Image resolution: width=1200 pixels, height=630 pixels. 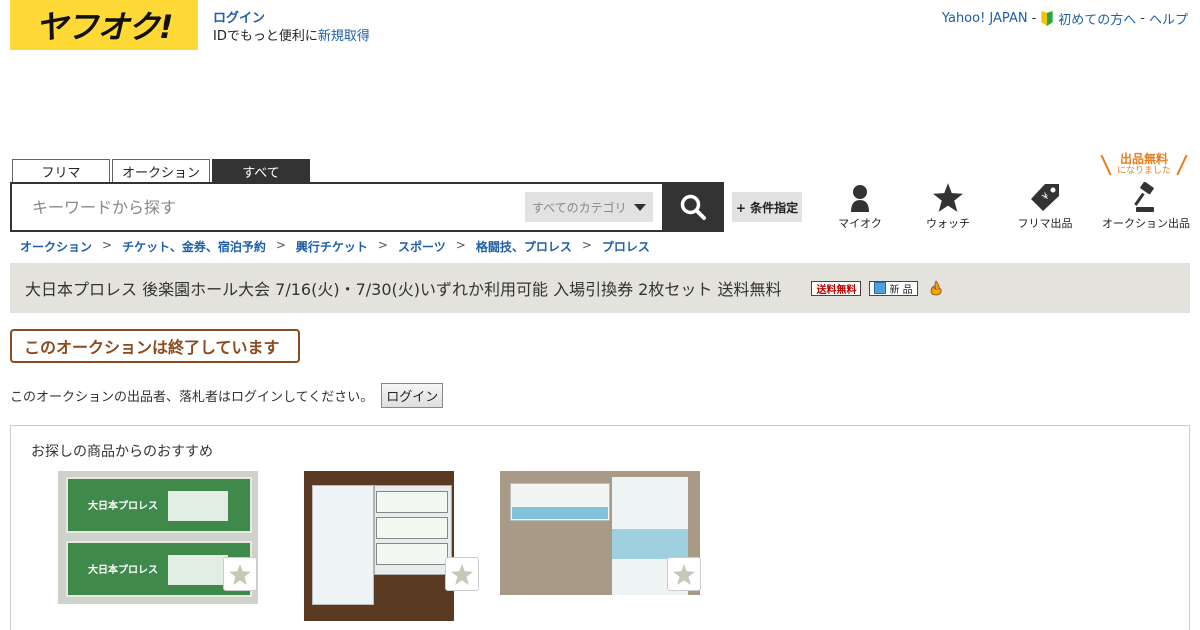 I want to click on login-button: ログイン, so click(x=412, y=395).